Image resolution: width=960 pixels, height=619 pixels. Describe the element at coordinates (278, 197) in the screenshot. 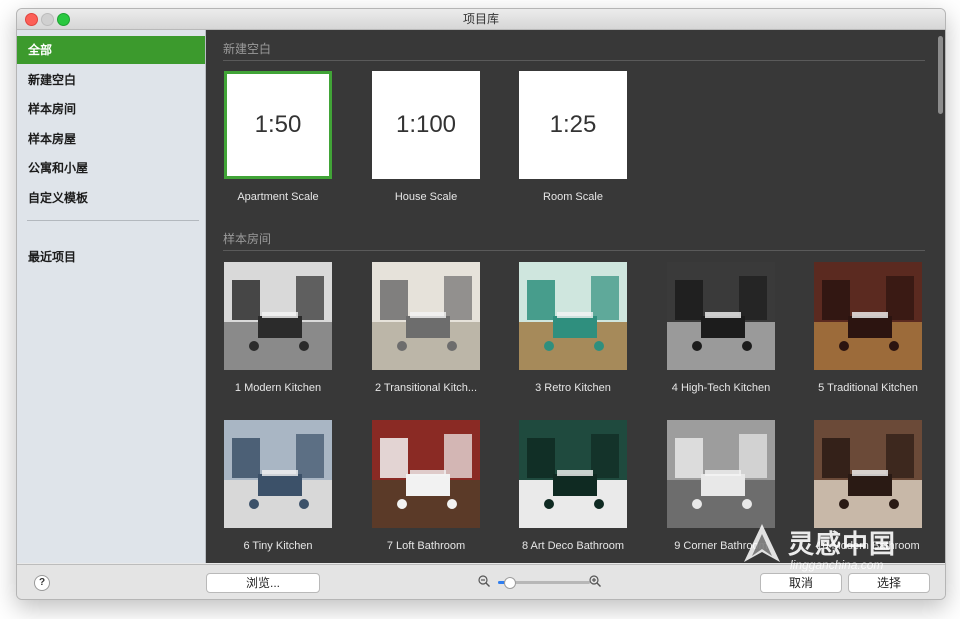

I see `tile-caption: Apartment Scale` at that location.